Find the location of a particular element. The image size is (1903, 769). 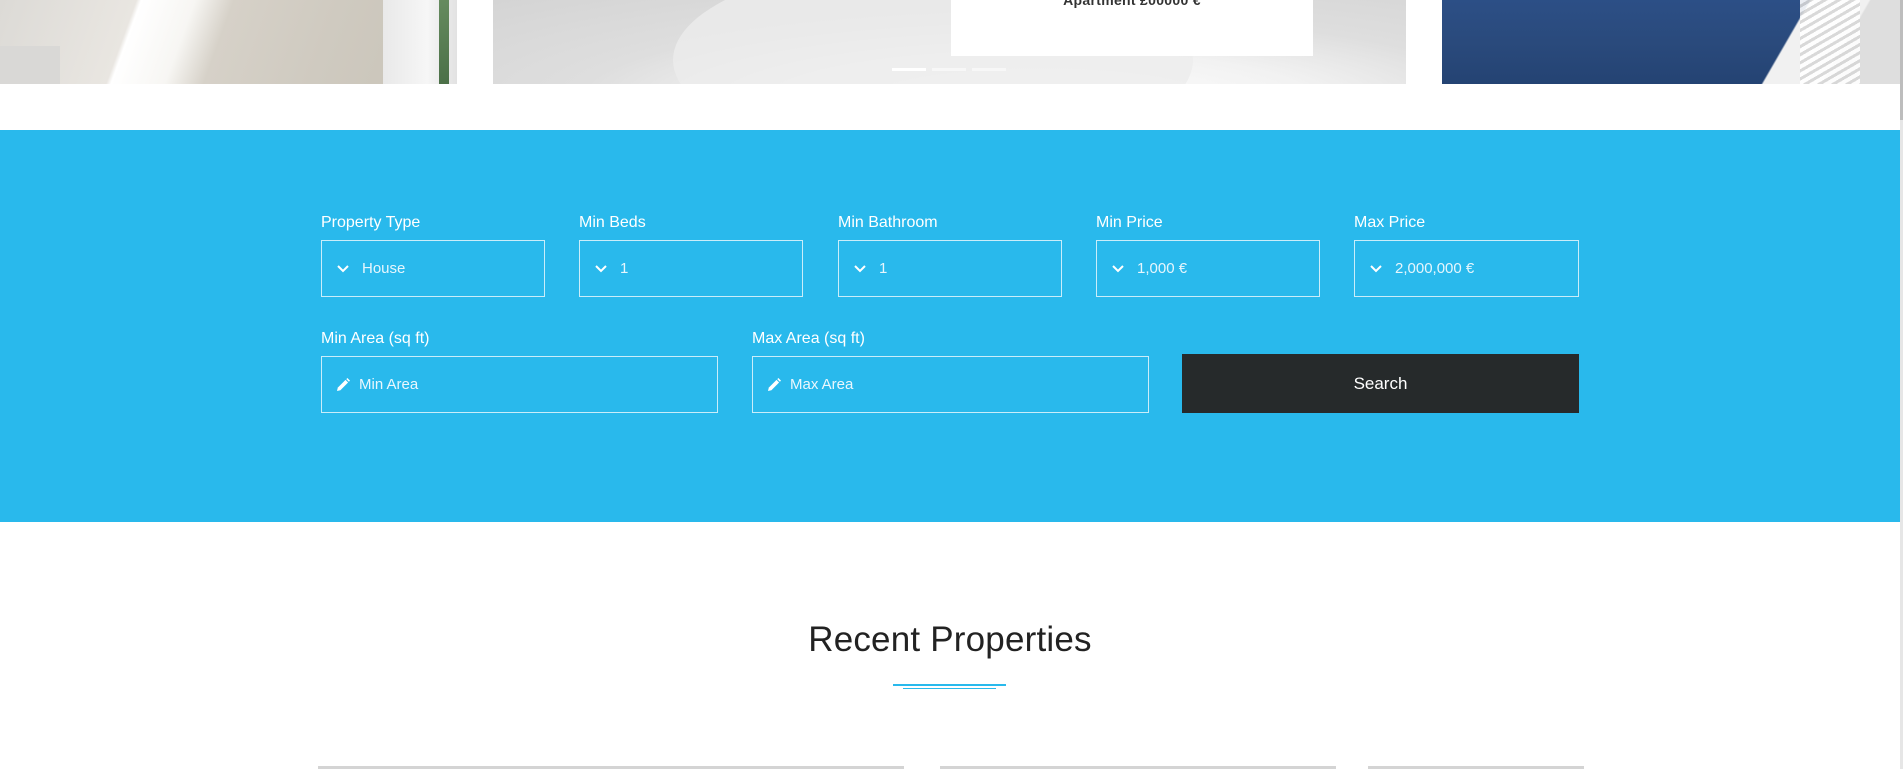

input-placeholder: Max Area is located at coordinates (822, 384).